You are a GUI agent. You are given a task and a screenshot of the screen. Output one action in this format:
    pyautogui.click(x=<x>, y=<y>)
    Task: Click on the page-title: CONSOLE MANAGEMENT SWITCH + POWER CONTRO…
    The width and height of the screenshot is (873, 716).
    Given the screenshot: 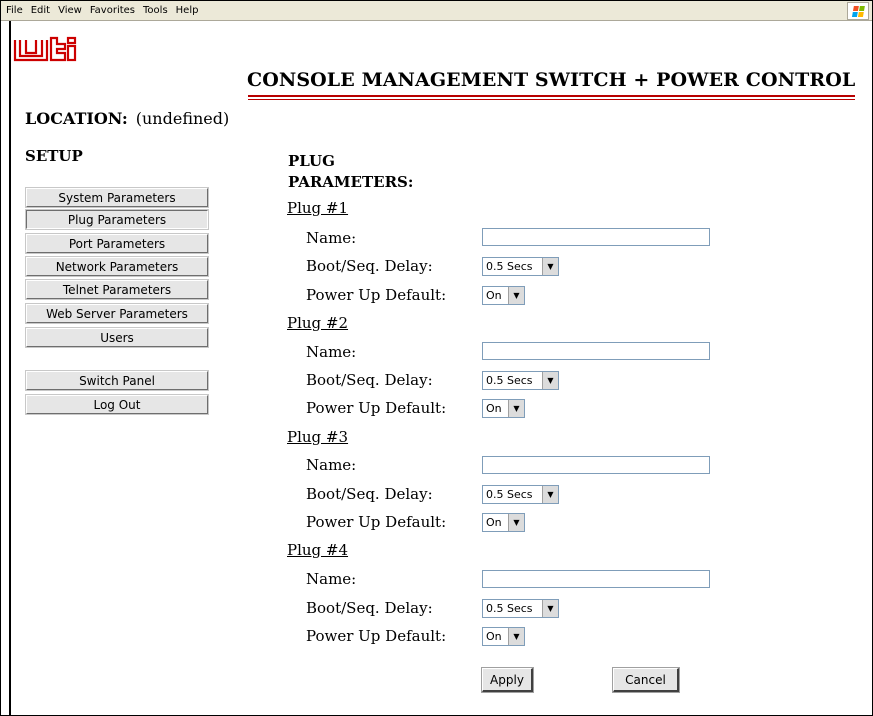 What is the action you would take?
    pyautogui.click(x=551, y=80)
    